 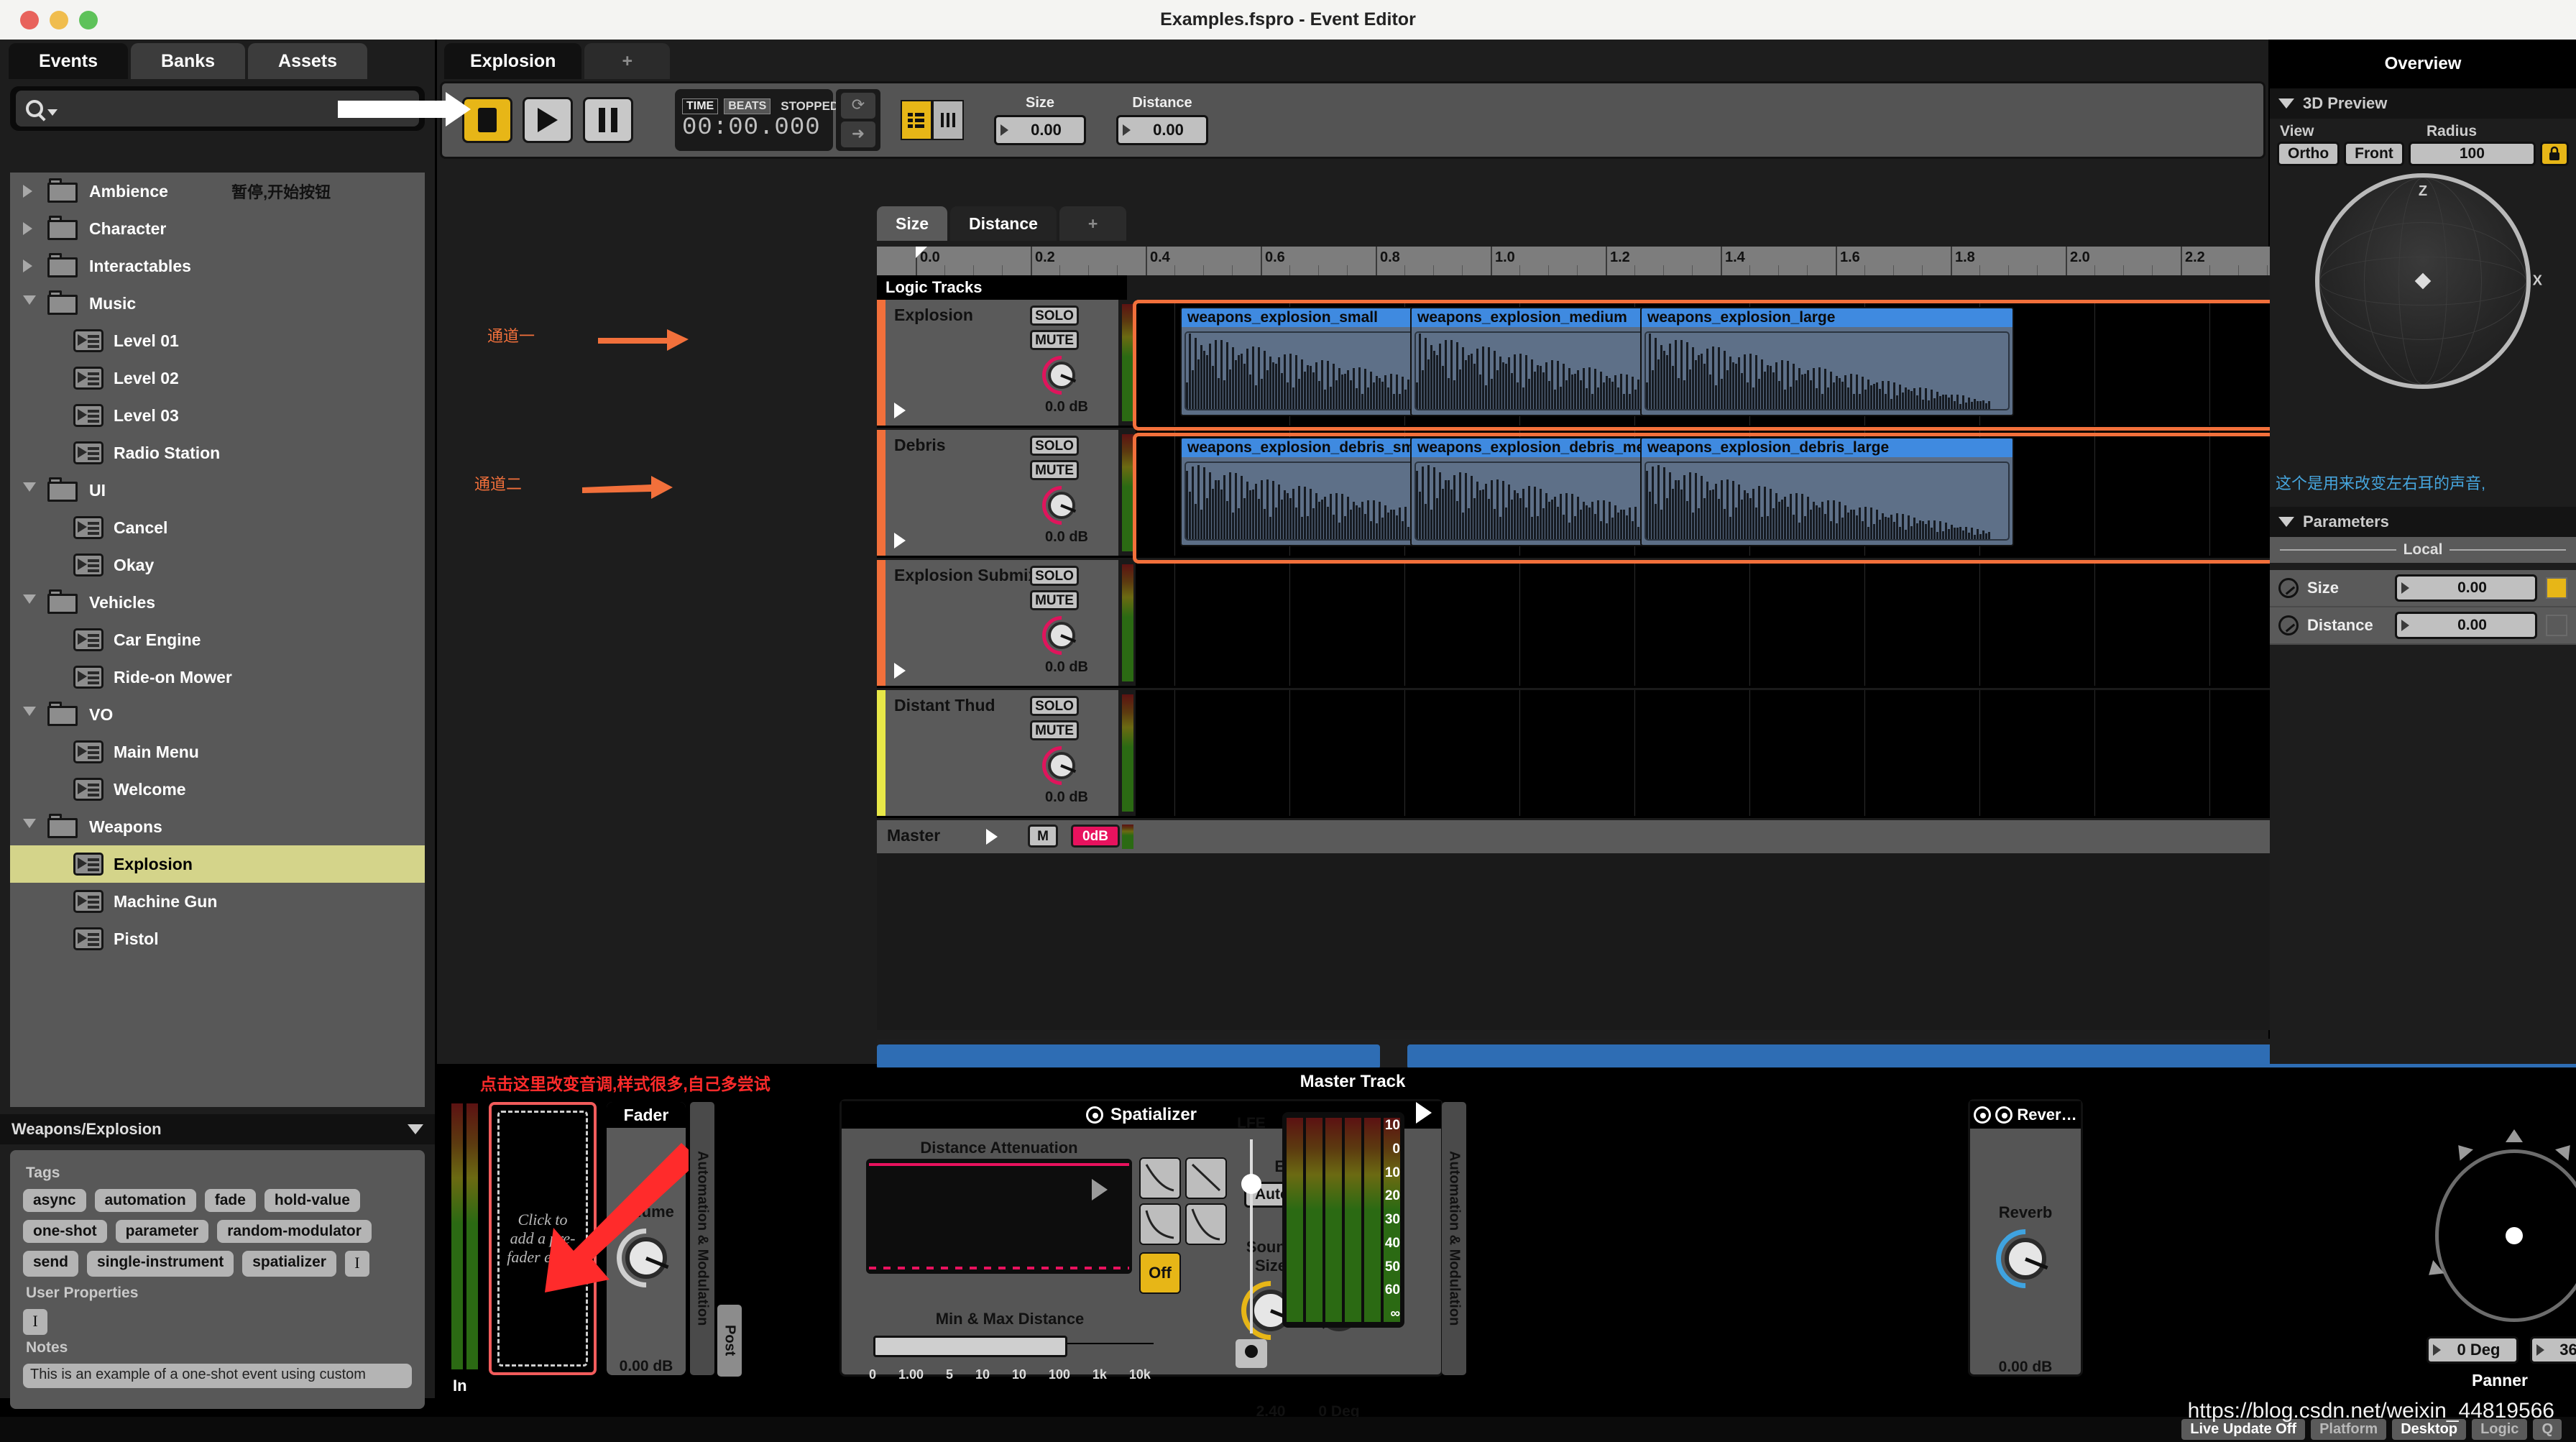 I want to click on modulation-icon, so click(x=2004, y=1115).